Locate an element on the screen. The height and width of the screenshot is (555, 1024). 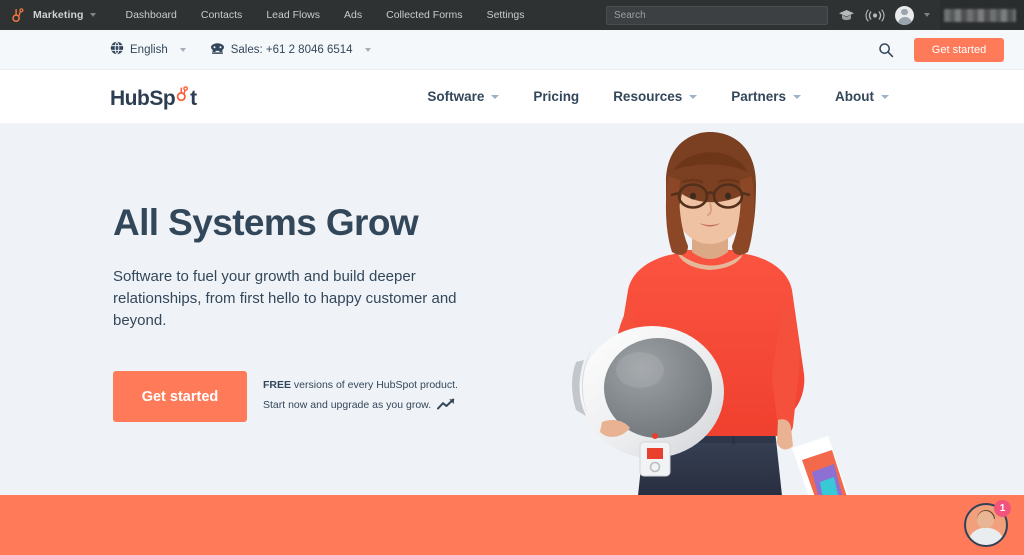
chat-widget: 1 is located at coordinates (987, 523).